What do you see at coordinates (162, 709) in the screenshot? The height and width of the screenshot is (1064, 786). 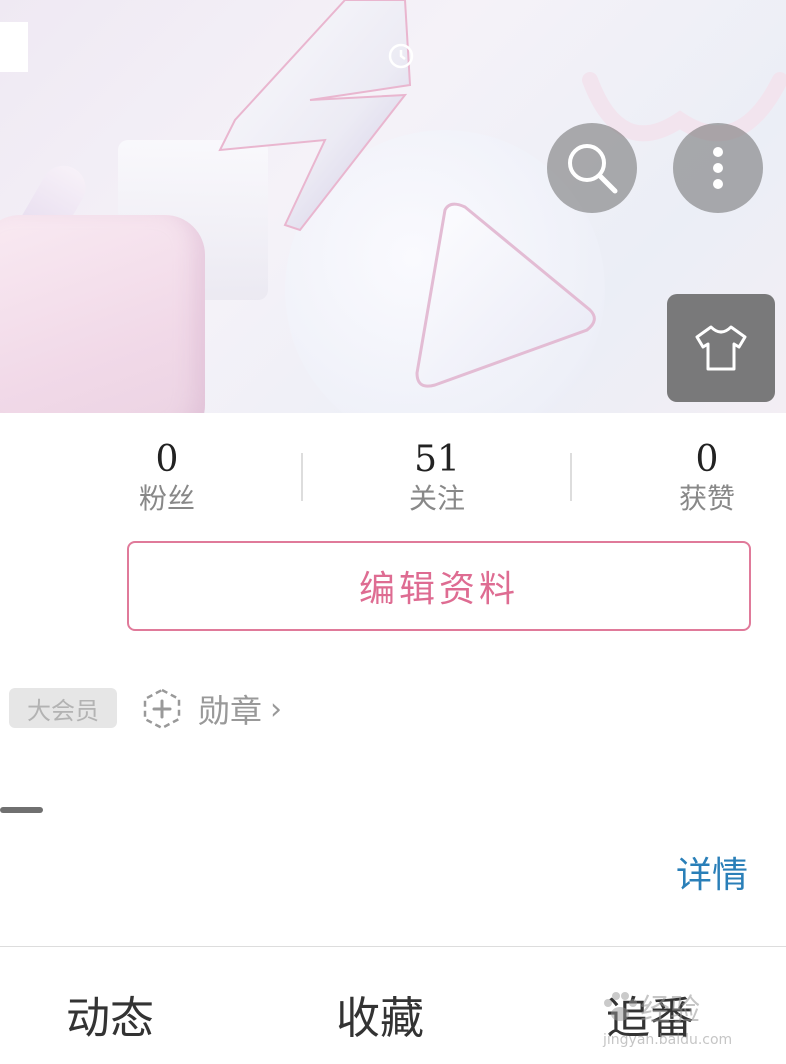 I see `medal-add-icon` at bounding box center [162, 709].